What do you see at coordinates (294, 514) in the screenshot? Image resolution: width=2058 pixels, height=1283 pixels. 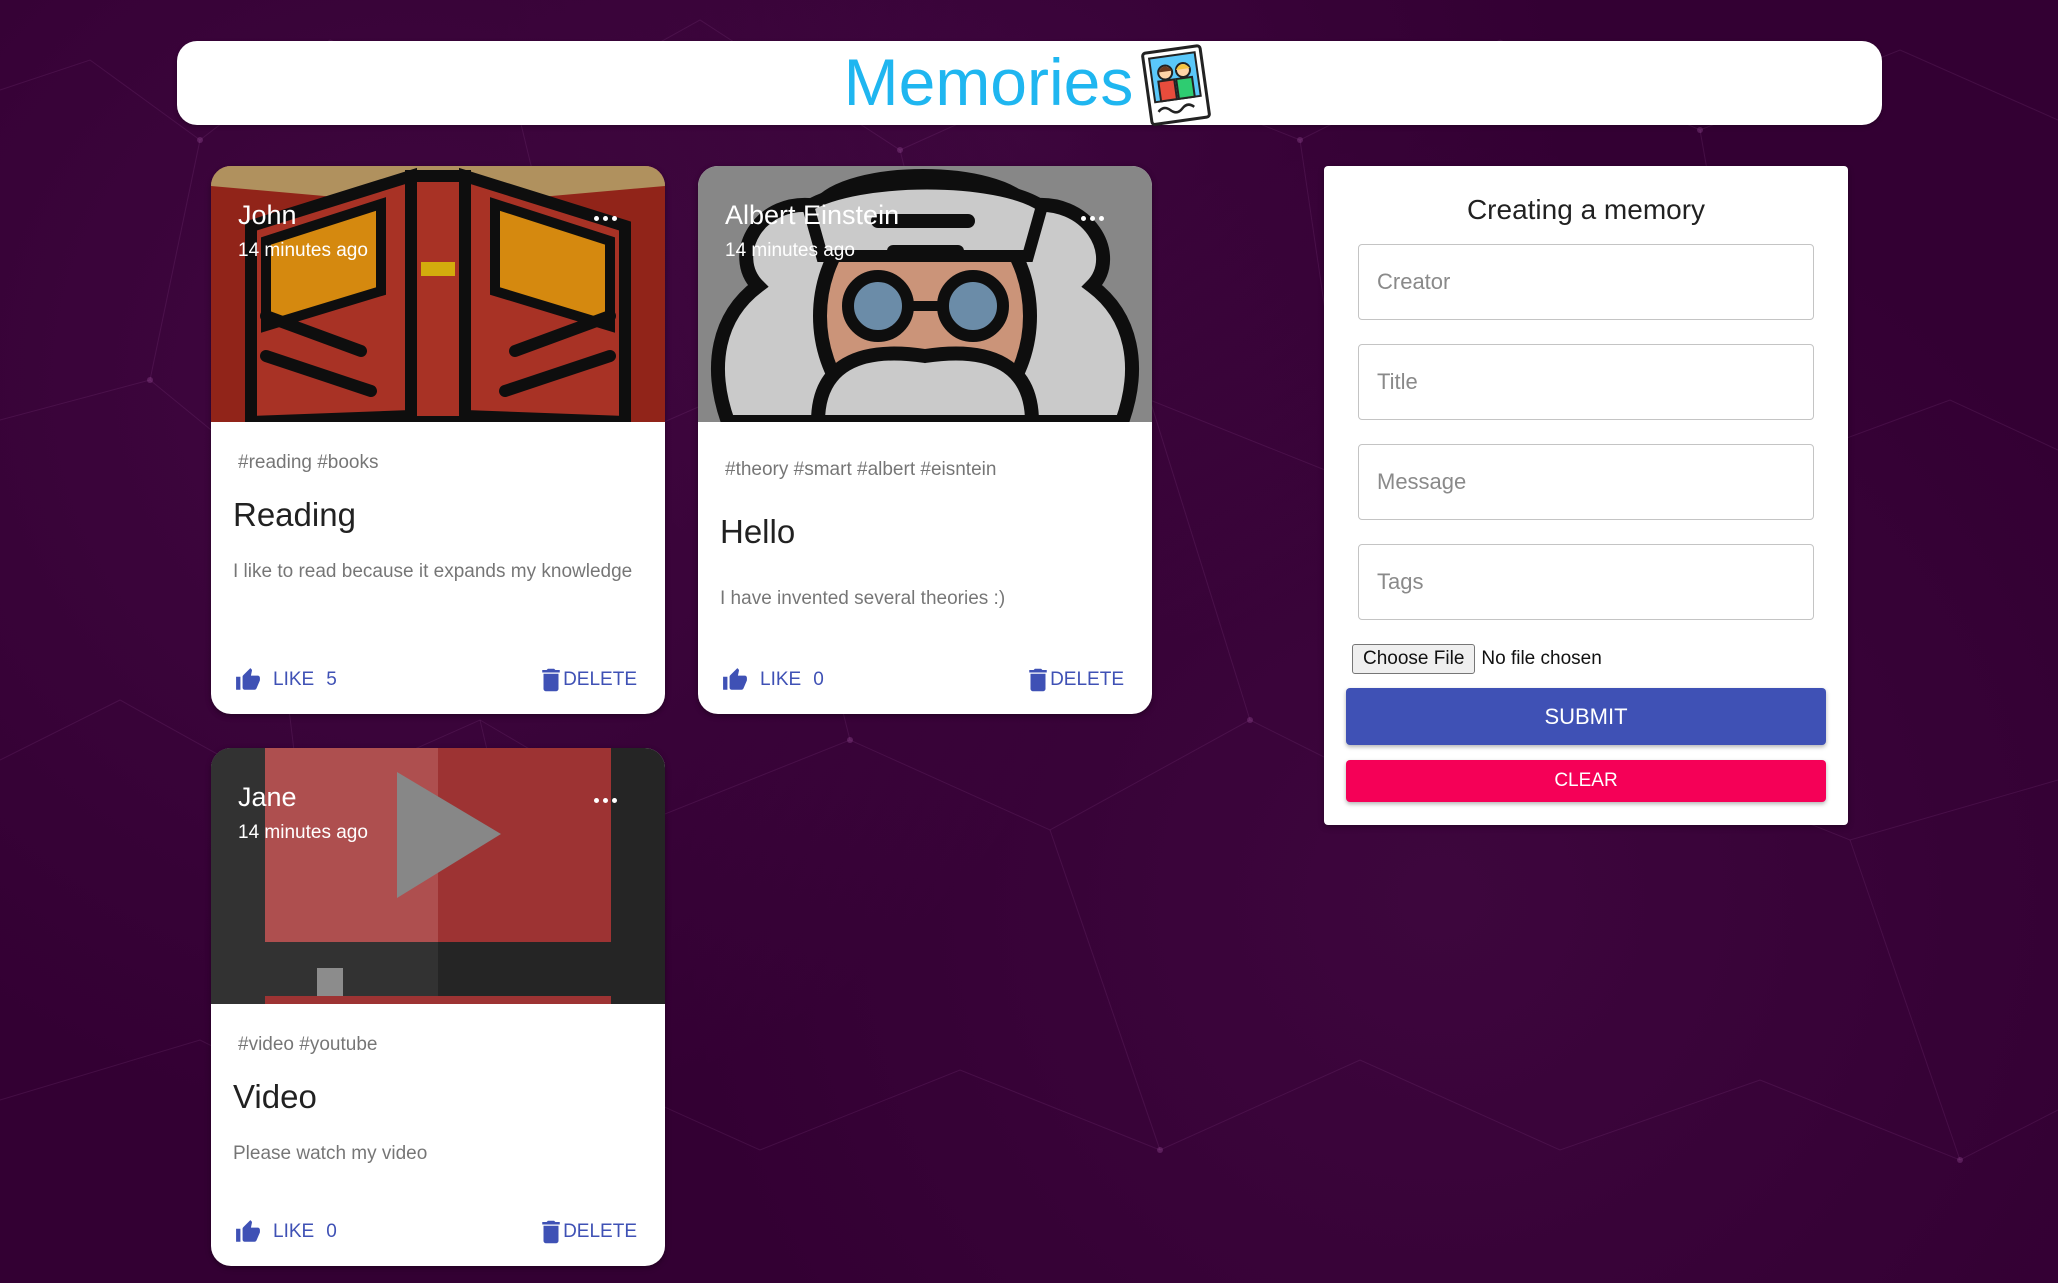 I see `post-title: Reading` at bounding box center [294, 514].